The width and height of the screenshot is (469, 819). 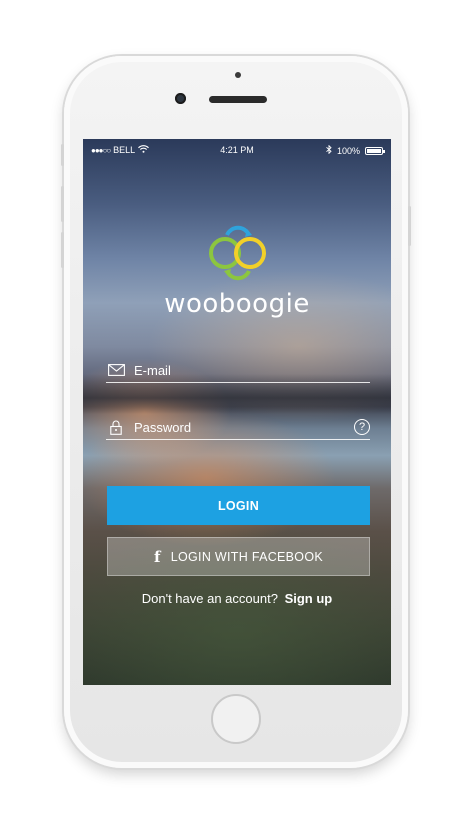 I want to click on home-button, so click(x=236, y=719).